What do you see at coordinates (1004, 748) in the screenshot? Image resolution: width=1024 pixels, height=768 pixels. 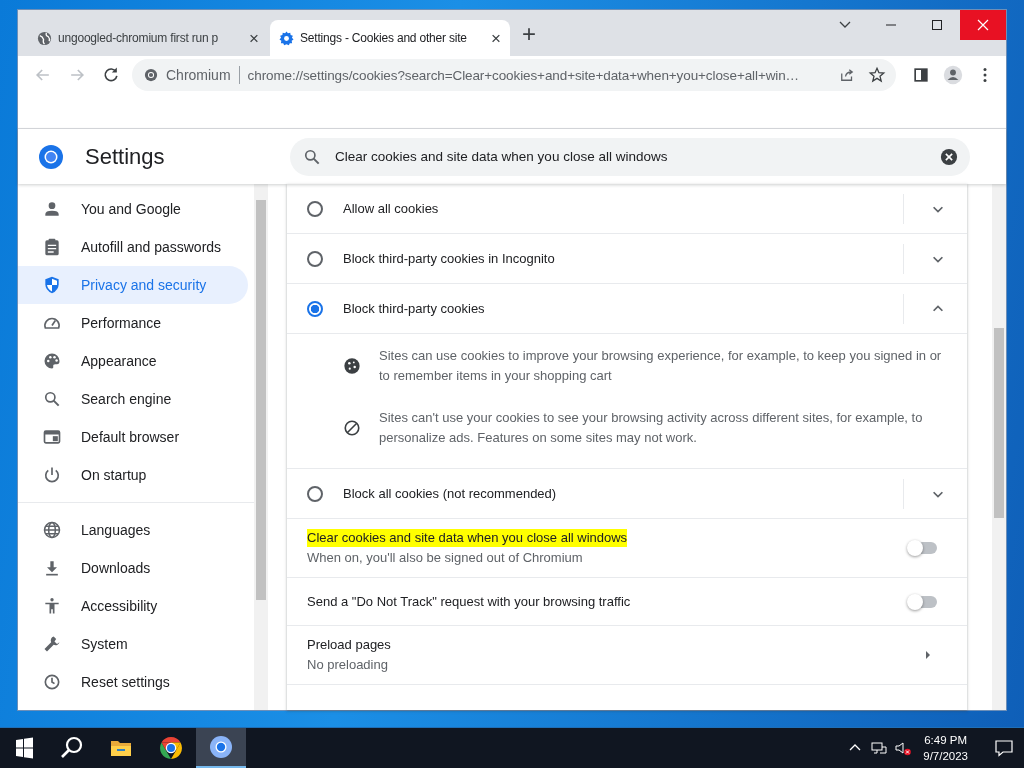 I see `notification-icon` at bounding box center [1004, 748].